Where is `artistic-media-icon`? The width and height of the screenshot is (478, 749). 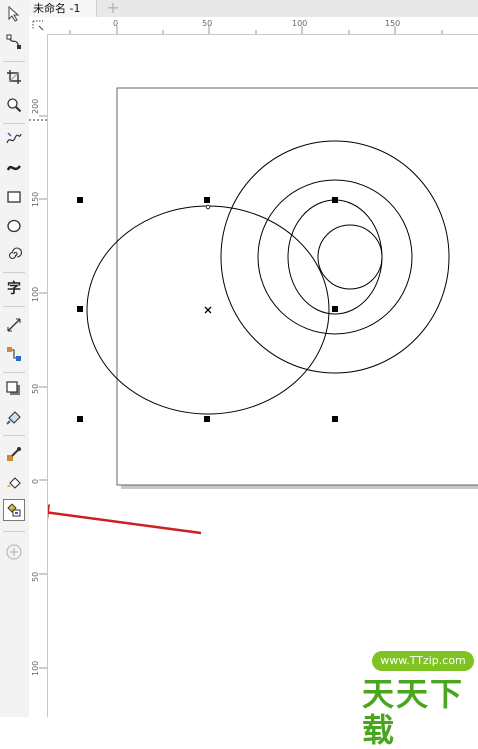
artistic-media-icon is located at coordinates (13, 168).